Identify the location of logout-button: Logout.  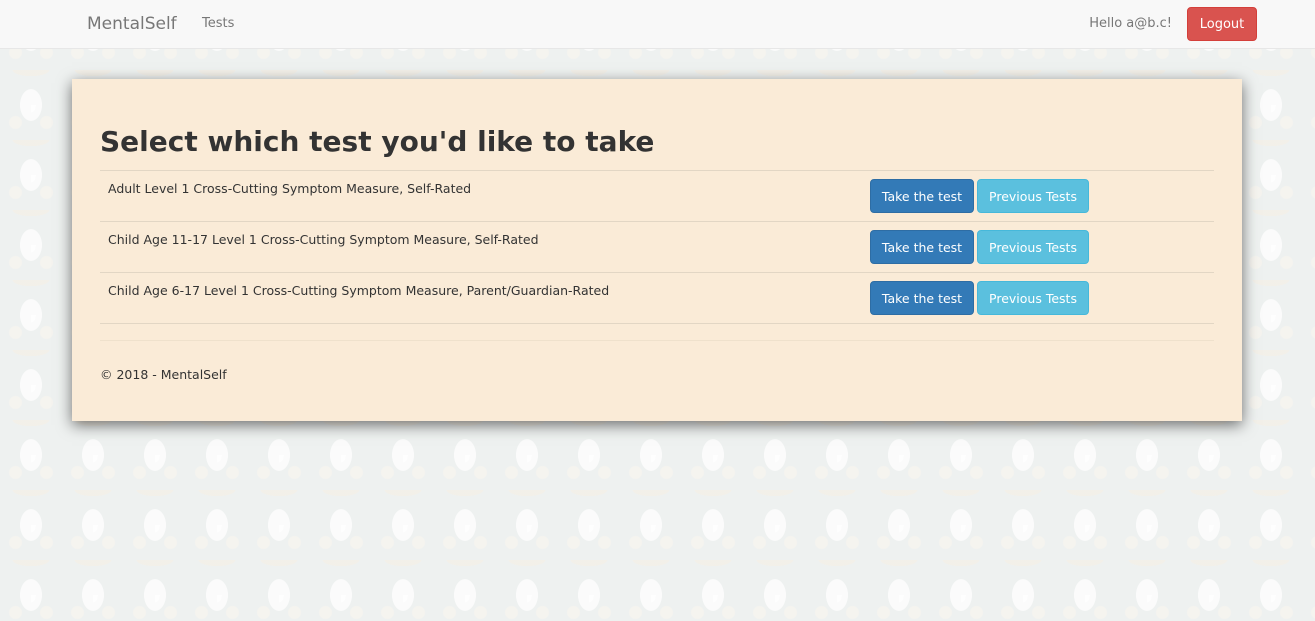
(1222, 24).